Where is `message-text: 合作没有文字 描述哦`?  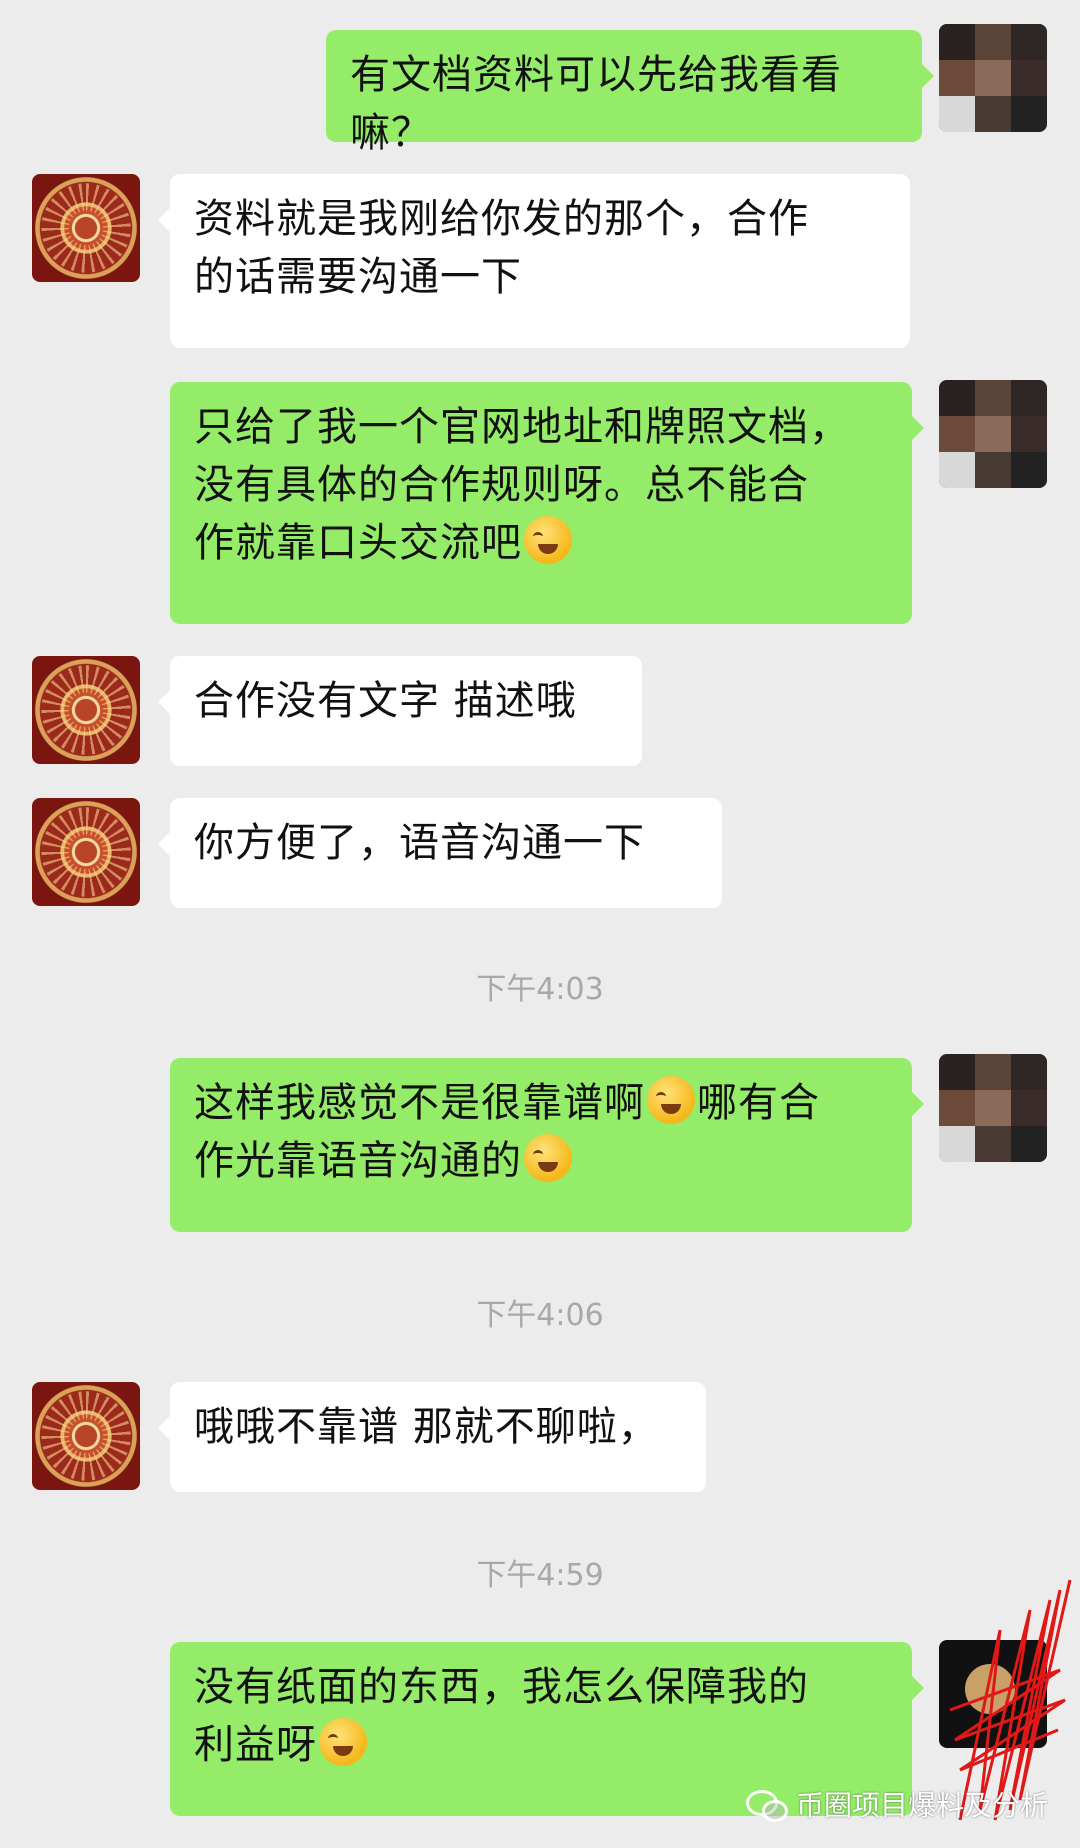
message-text: 合作没有文字 描述哦 is located at coordinates (385, 701).